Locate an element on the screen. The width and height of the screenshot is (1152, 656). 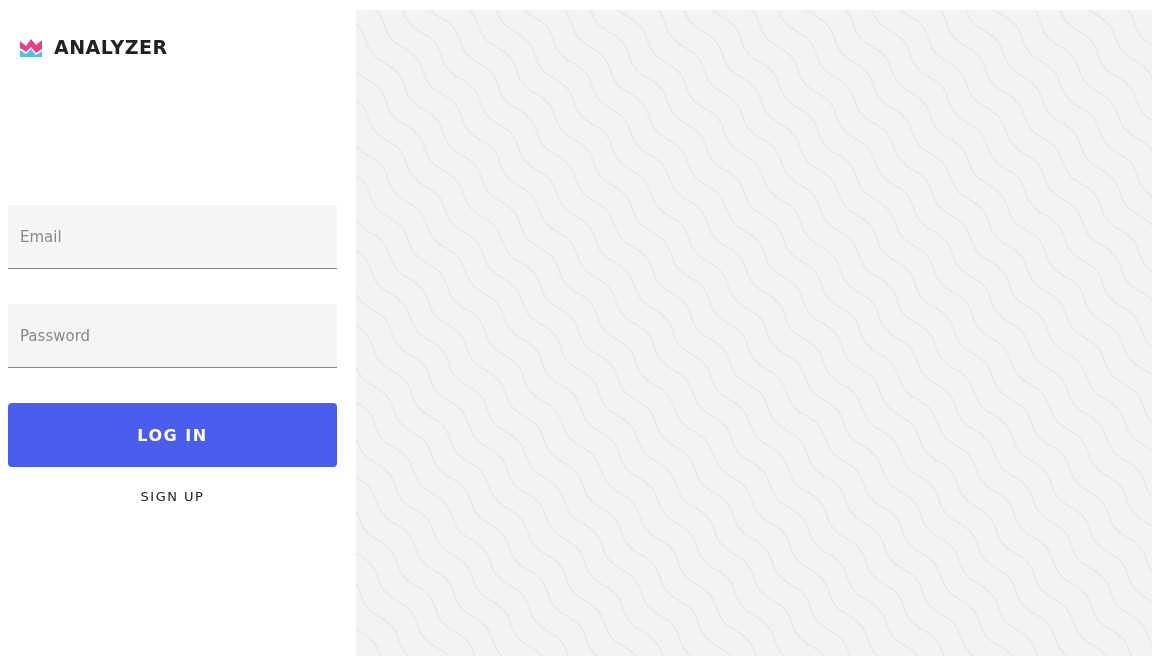
email-field: Email is located at coordinates (172, 237).